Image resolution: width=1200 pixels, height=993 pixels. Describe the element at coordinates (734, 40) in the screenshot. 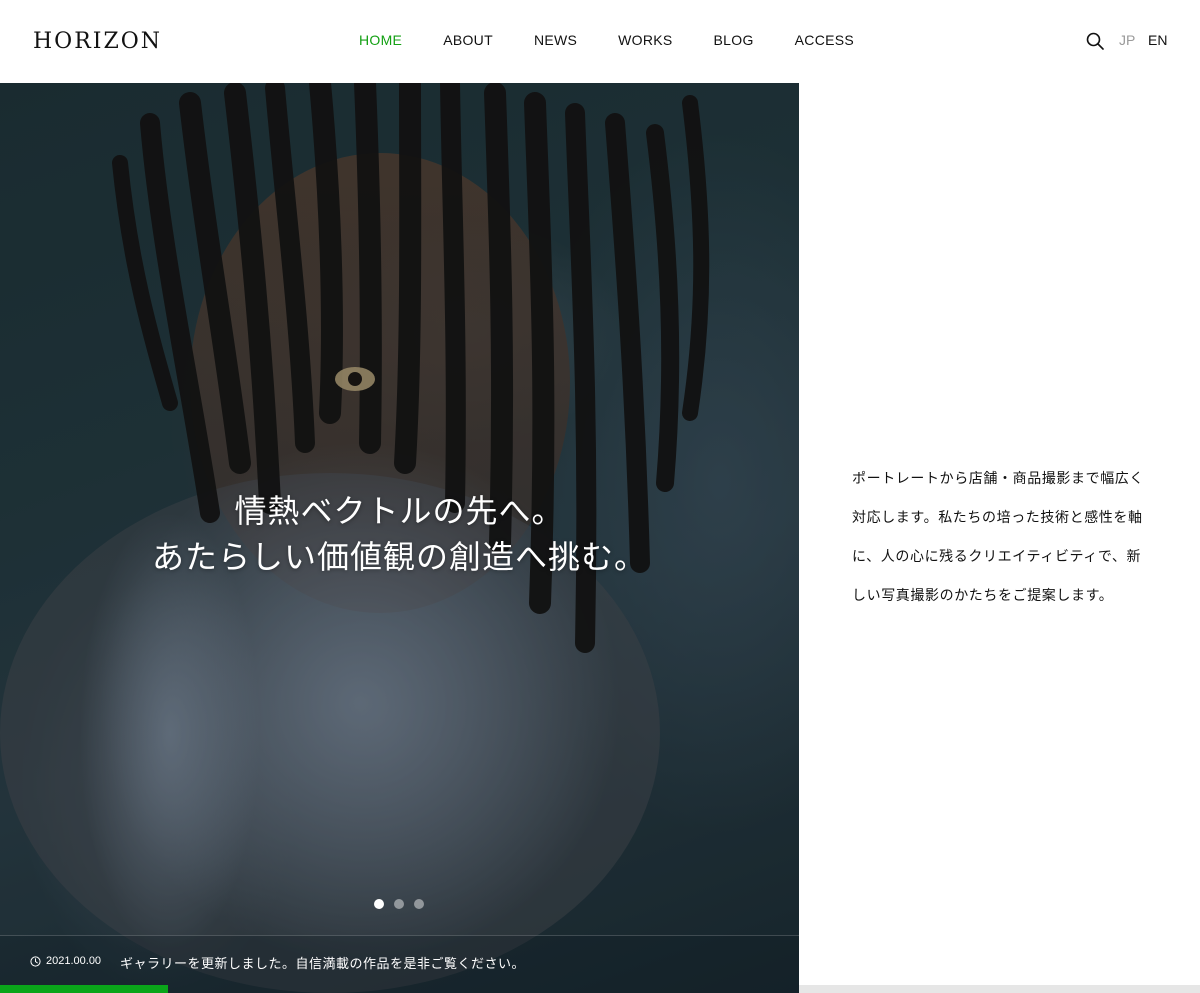

I see `nav-blog: BLOG` at that location.